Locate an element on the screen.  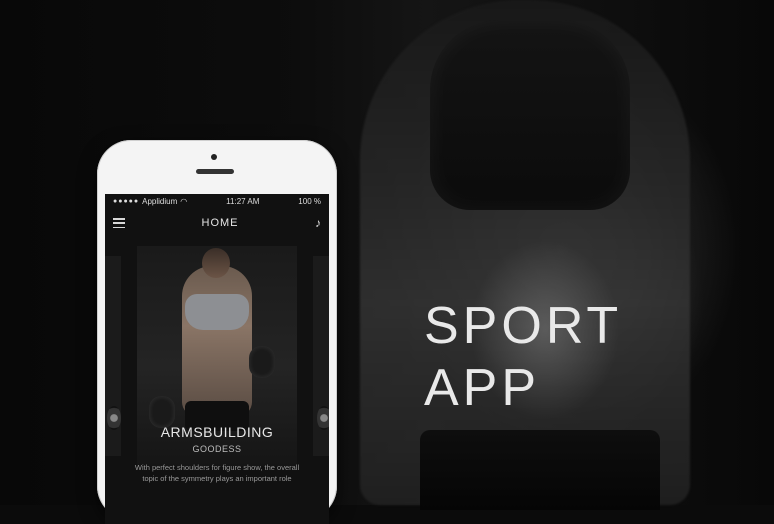
status-left: ●●●●● Applidium ◠ is located at coordinates (150, 201).